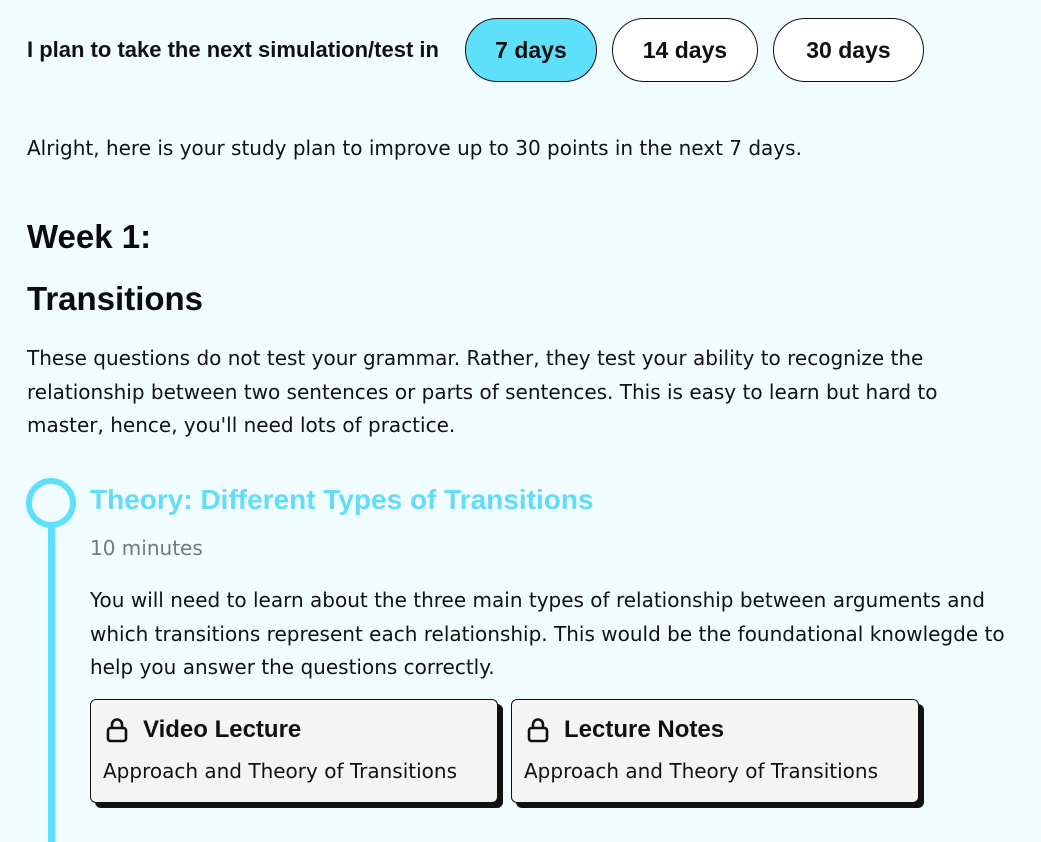 Image resolution: width=1041 pixels, height=842 pixels. I want to click on step-duration: 10 minutes, so click(146, 548).